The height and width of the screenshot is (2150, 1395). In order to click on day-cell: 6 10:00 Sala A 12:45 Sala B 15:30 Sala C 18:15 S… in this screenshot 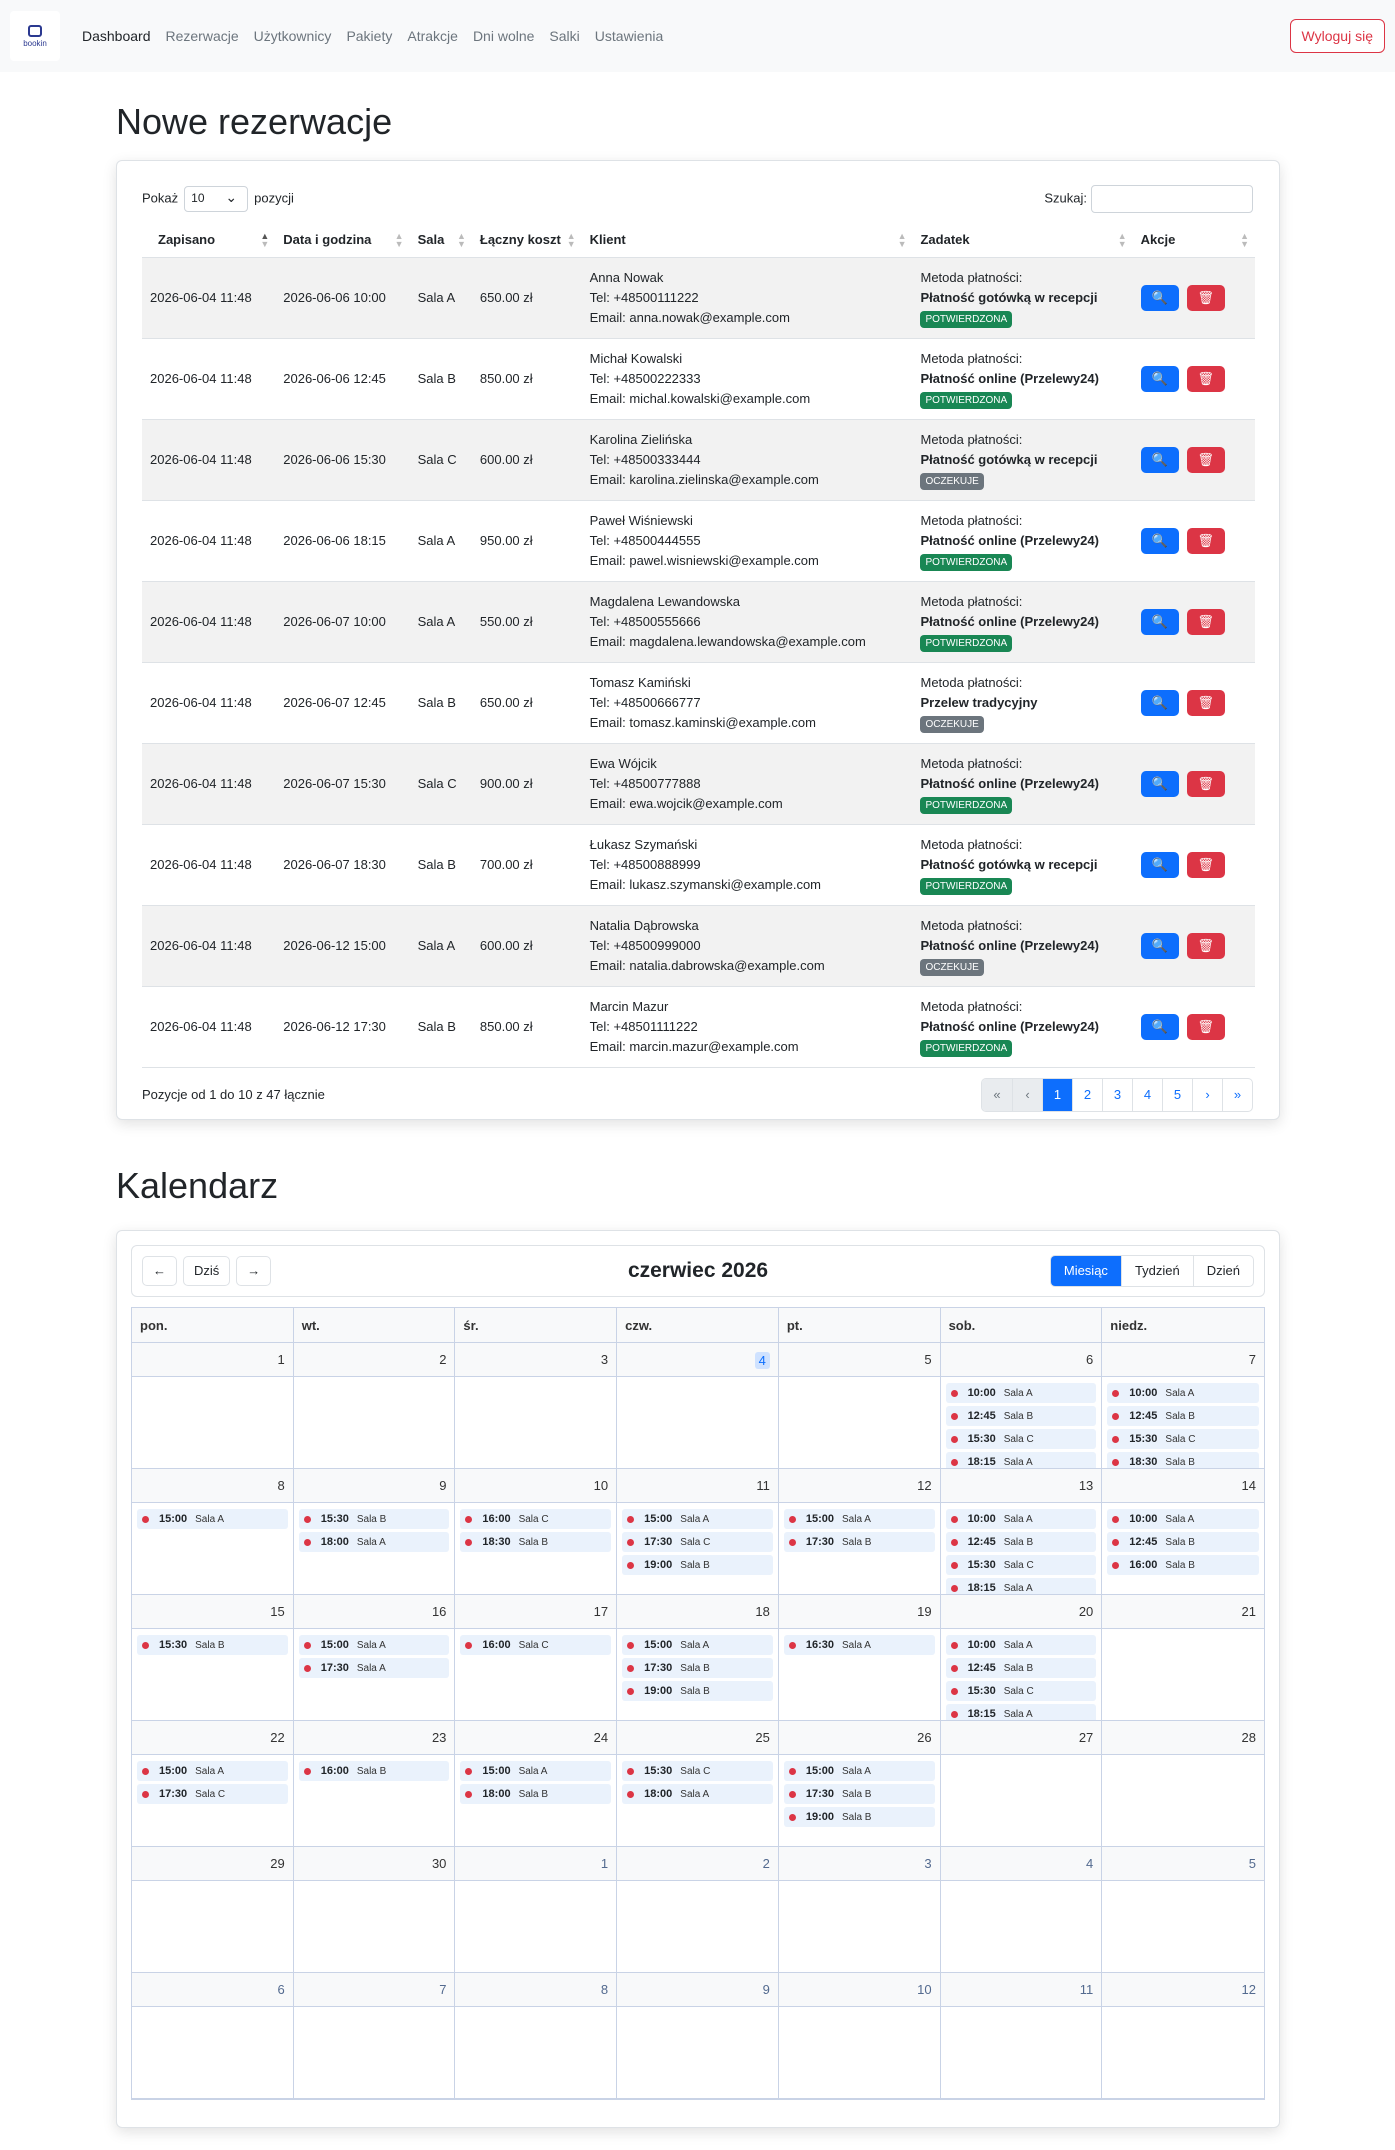, I will do `click(1021, 1406)`.